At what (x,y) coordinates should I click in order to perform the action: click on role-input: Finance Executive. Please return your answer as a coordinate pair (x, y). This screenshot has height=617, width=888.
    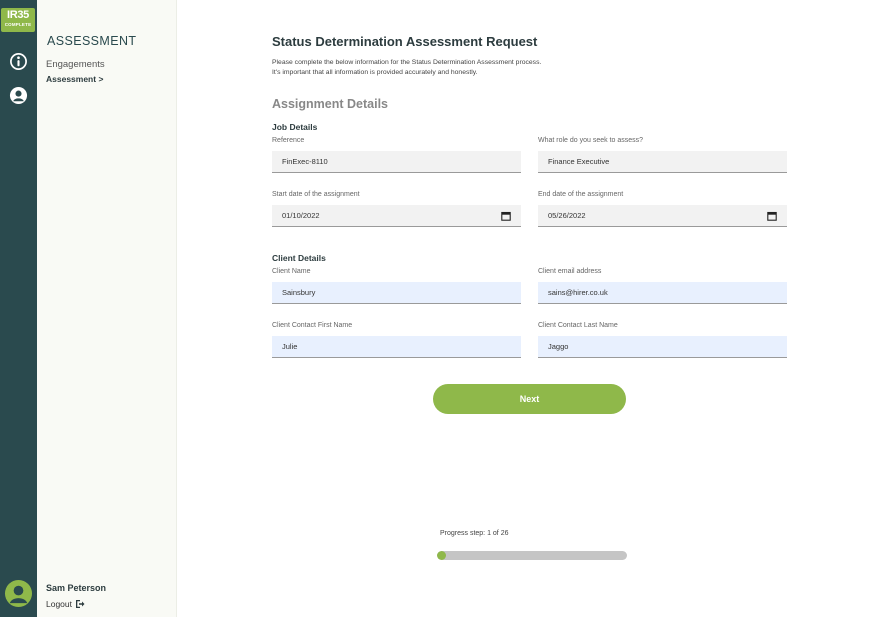
    Looking at the image, I should click on (662, 162).